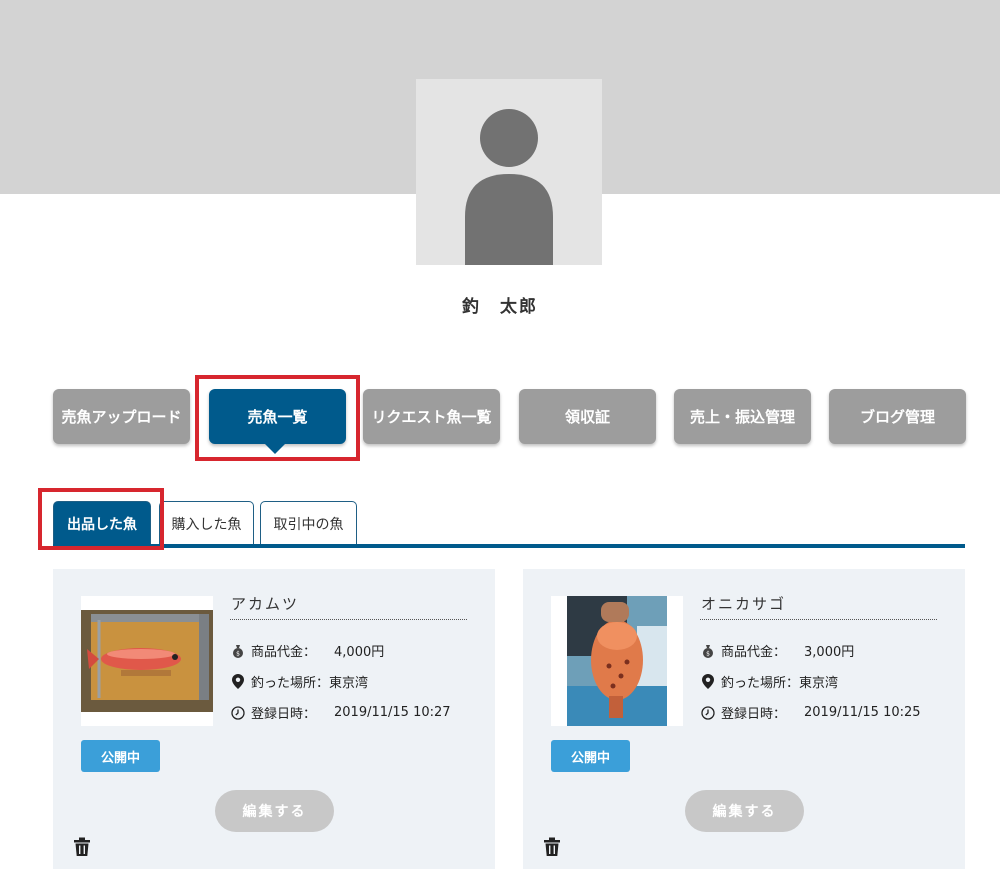 This screenshot has height=886, width=1000. Describe the element at coordinates (829, 652) in the screenshot. I see `price-value: 3,000円` at that location.